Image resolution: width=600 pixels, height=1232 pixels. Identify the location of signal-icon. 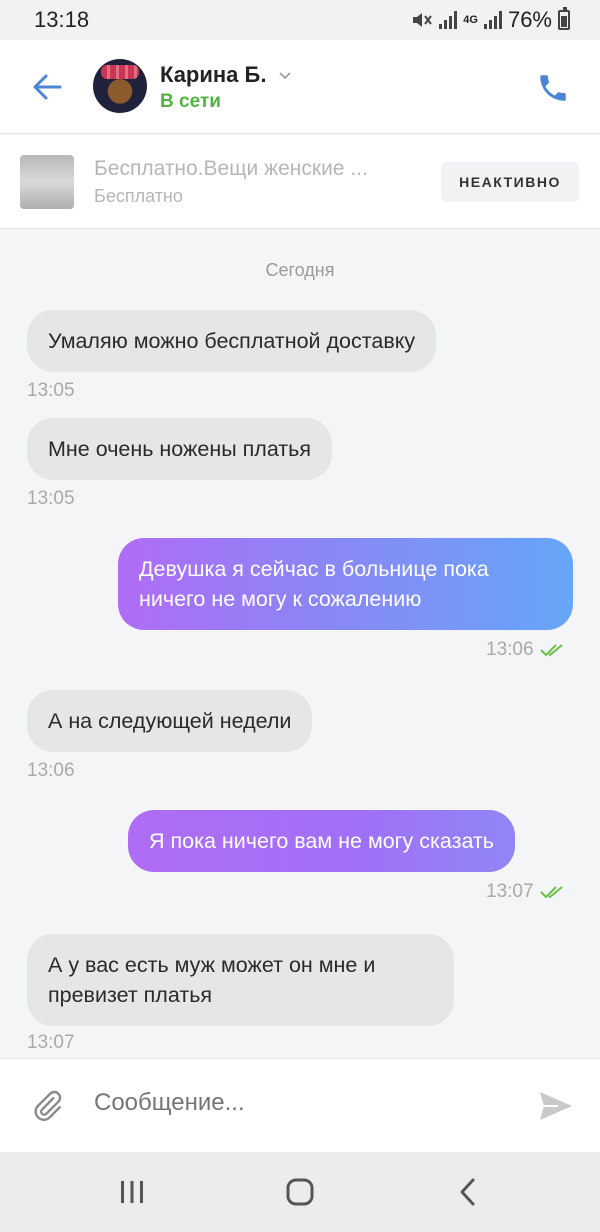
(448, 20).